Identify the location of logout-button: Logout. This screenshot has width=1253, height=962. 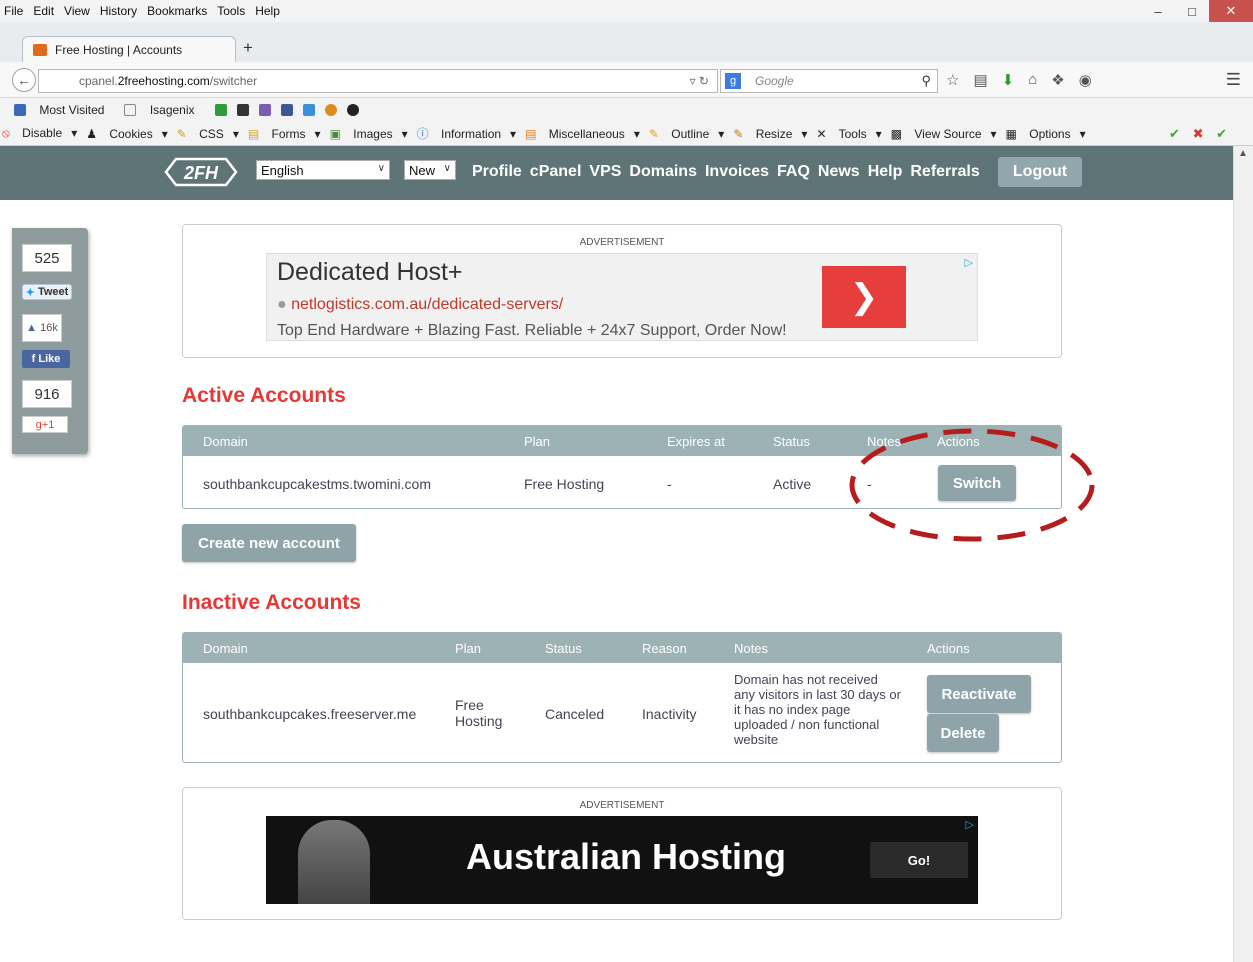
(1040, 172).